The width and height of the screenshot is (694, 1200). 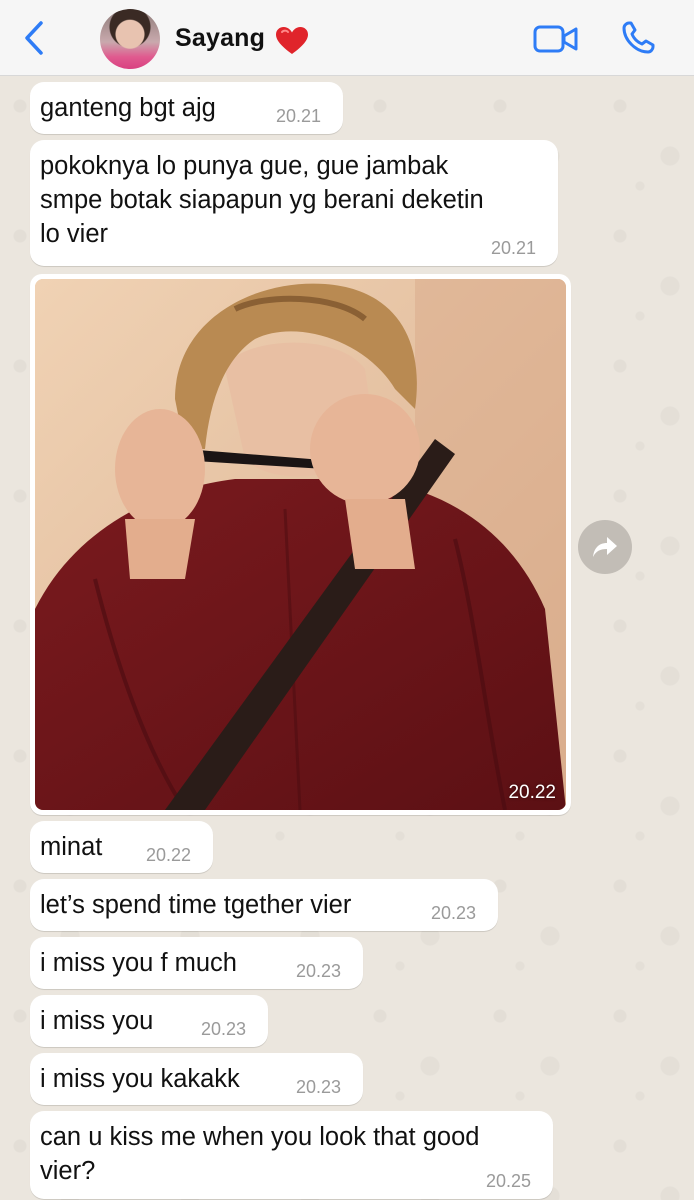 I want to click on avatar, so click(x=130, y=39).